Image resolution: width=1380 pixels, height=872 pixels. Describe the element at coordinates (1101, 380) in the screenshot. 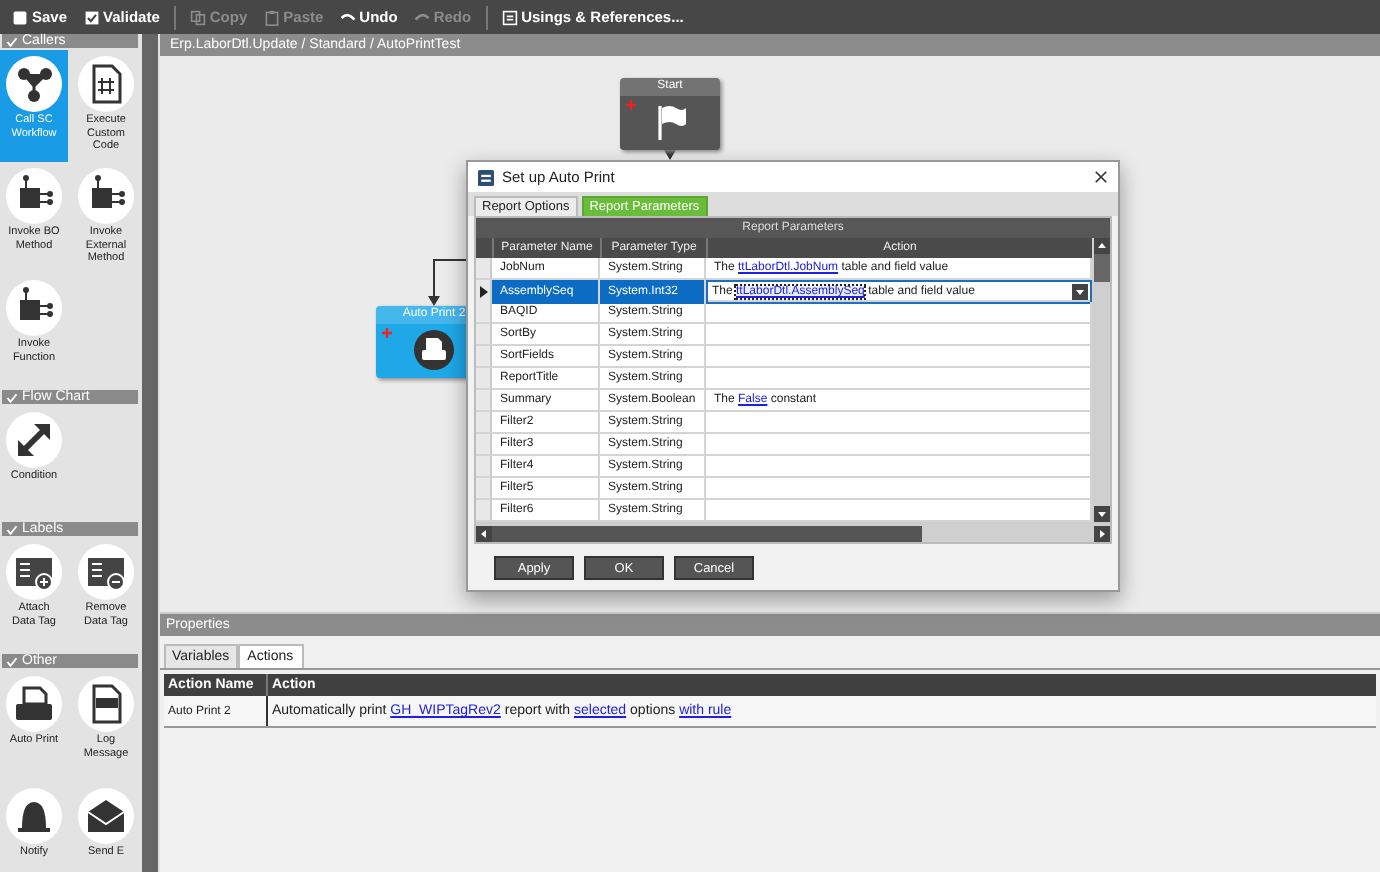

I see `vertical-scrollbar` at that location.